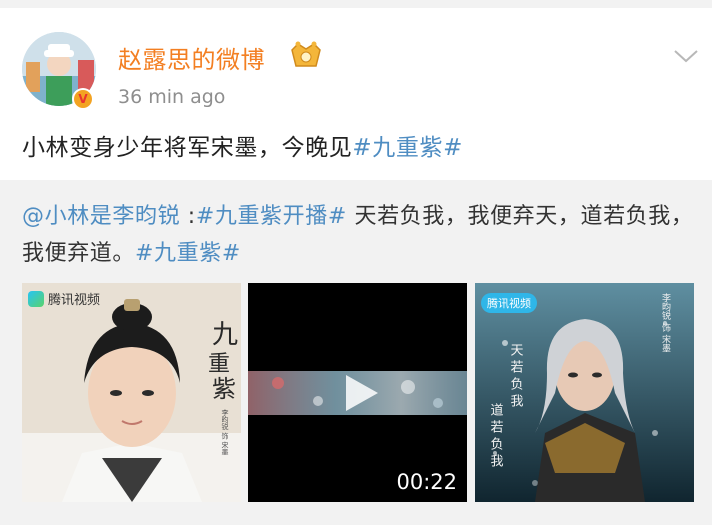  Describe the element at coordinates (357, 392) in the screenshot. I see `video-thumbnail: 00:22` at that location.